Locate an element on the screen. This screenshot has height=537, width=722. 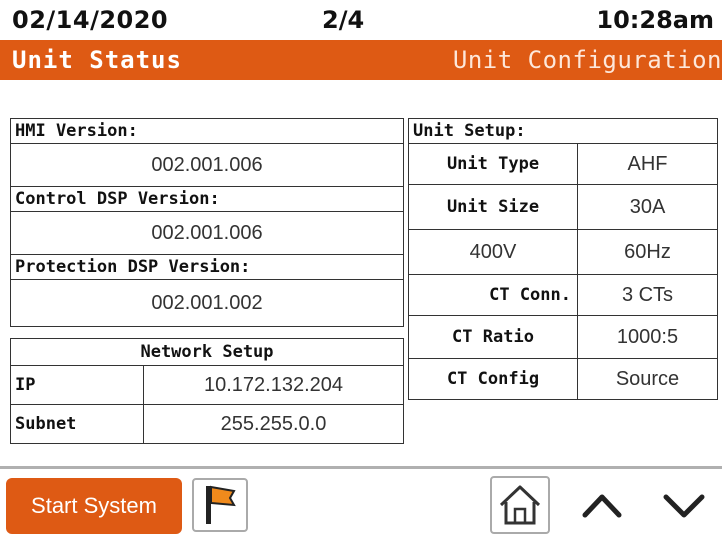
unit-setup-title: Unit Setup: is located at coordinates (563, 131).